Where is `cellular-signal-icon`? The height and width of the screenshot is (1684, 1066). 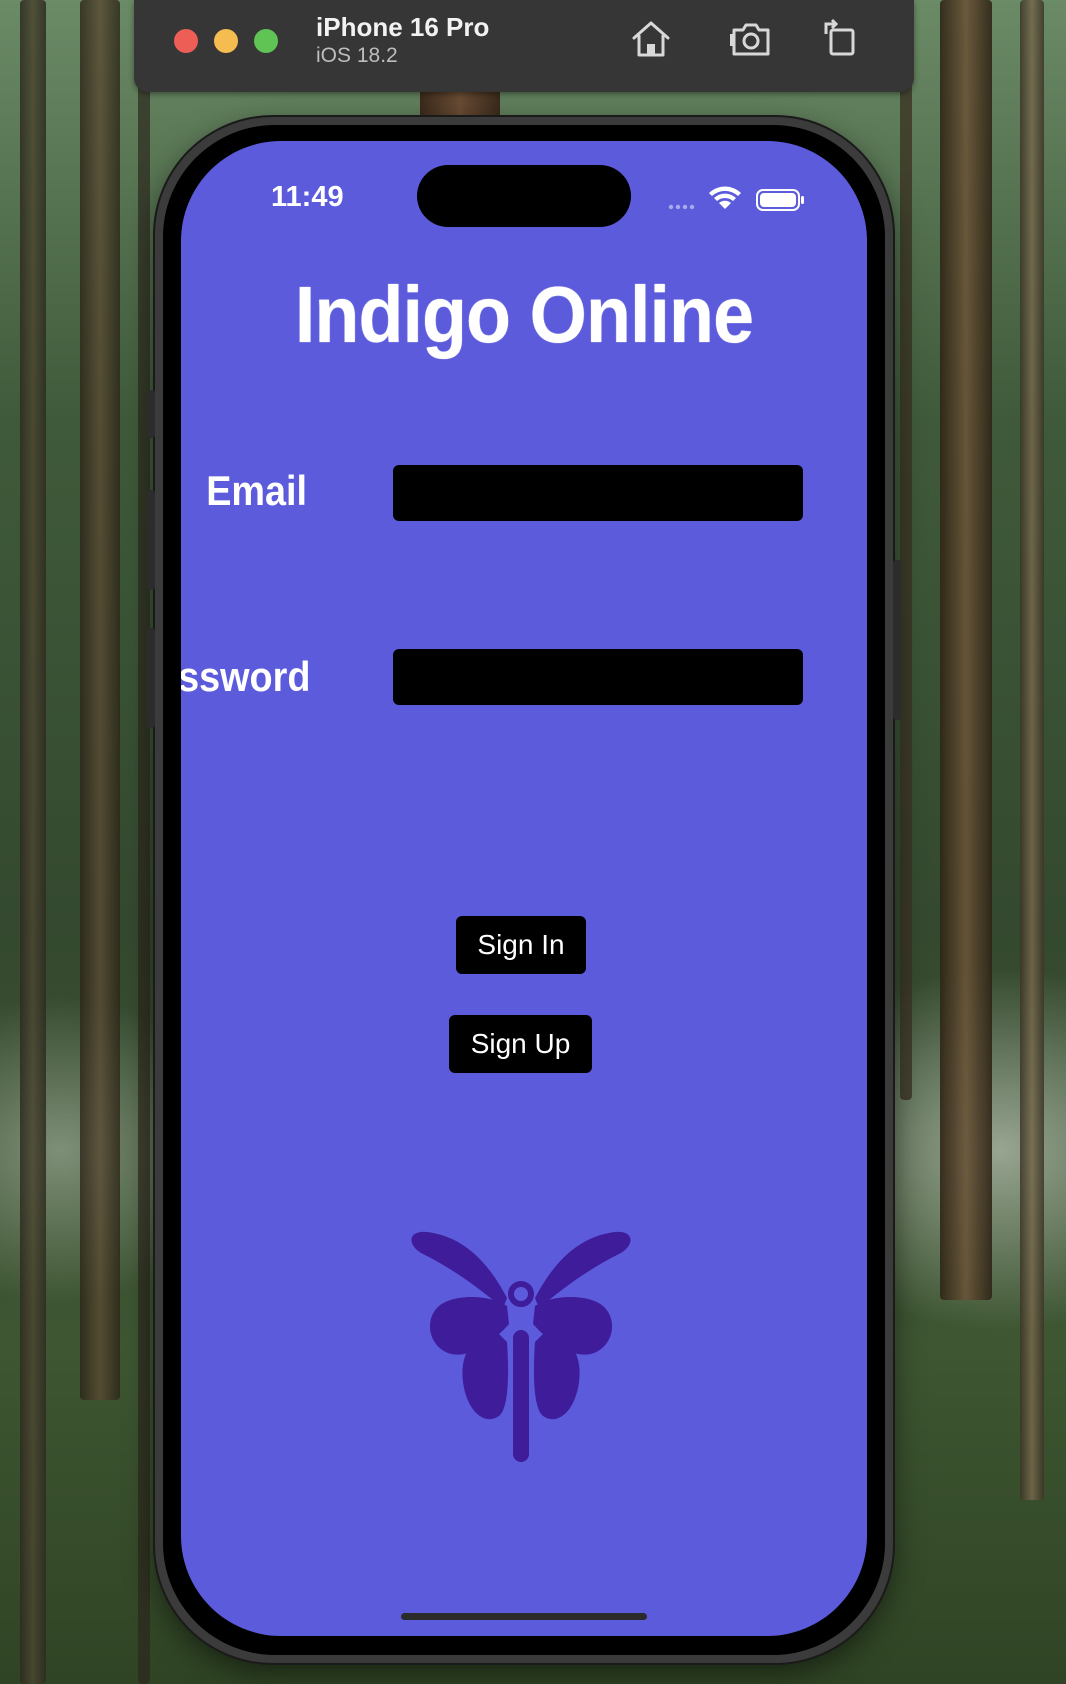
cellular-signal-icon is located at coordinates (681, 207).